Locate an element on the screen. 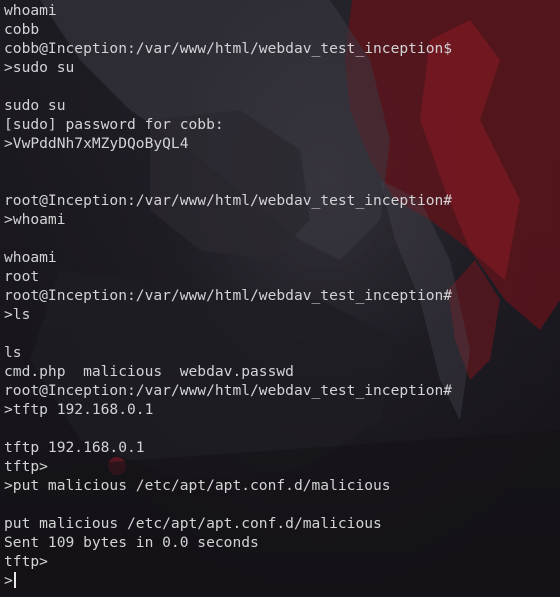  terminal-line: tftp 192.168.0.1 is located at coordinates (74, 447).